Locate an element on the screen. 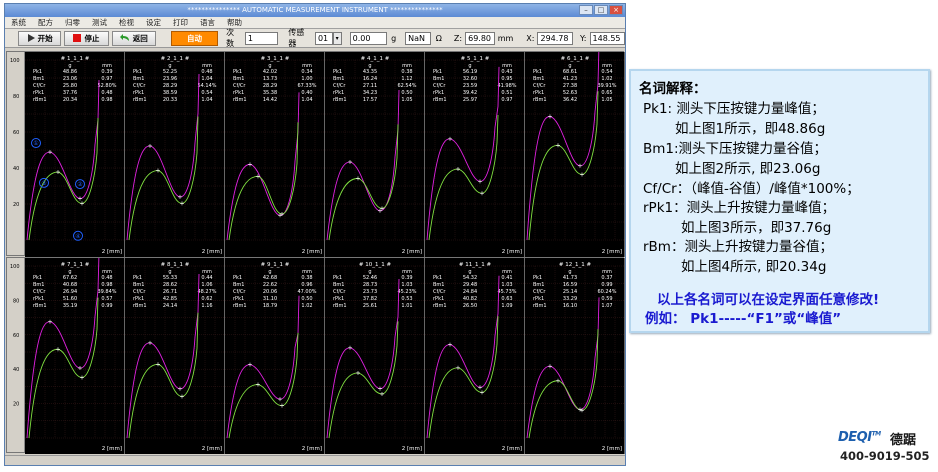 The height and width of the screenshot is (472, 938). annotation-number: ② is located at coordinates (80, 184).